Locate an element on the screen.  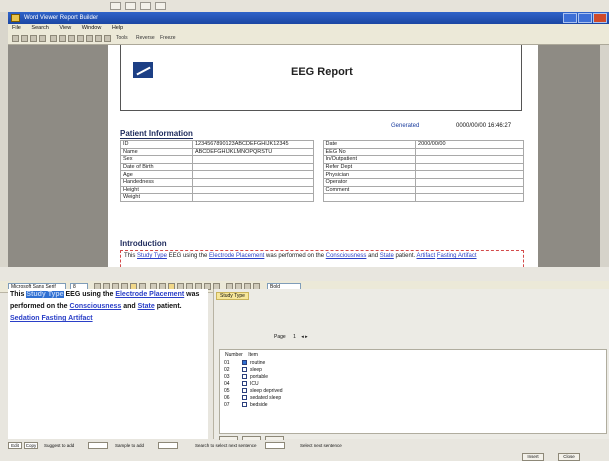
item-label: sleep is located at coordinates (256, 370).